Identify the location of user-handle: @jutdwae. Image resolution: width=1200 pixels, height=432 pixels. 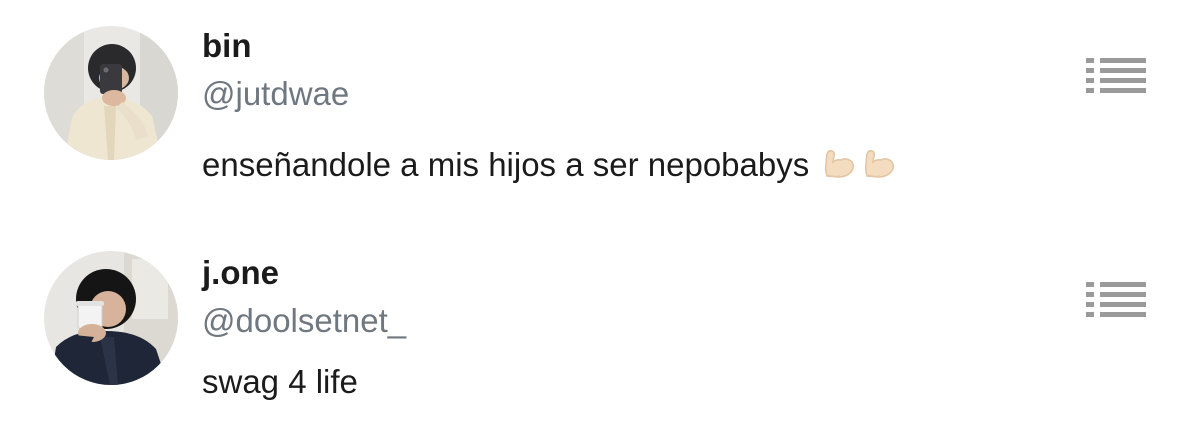
(275, 94).